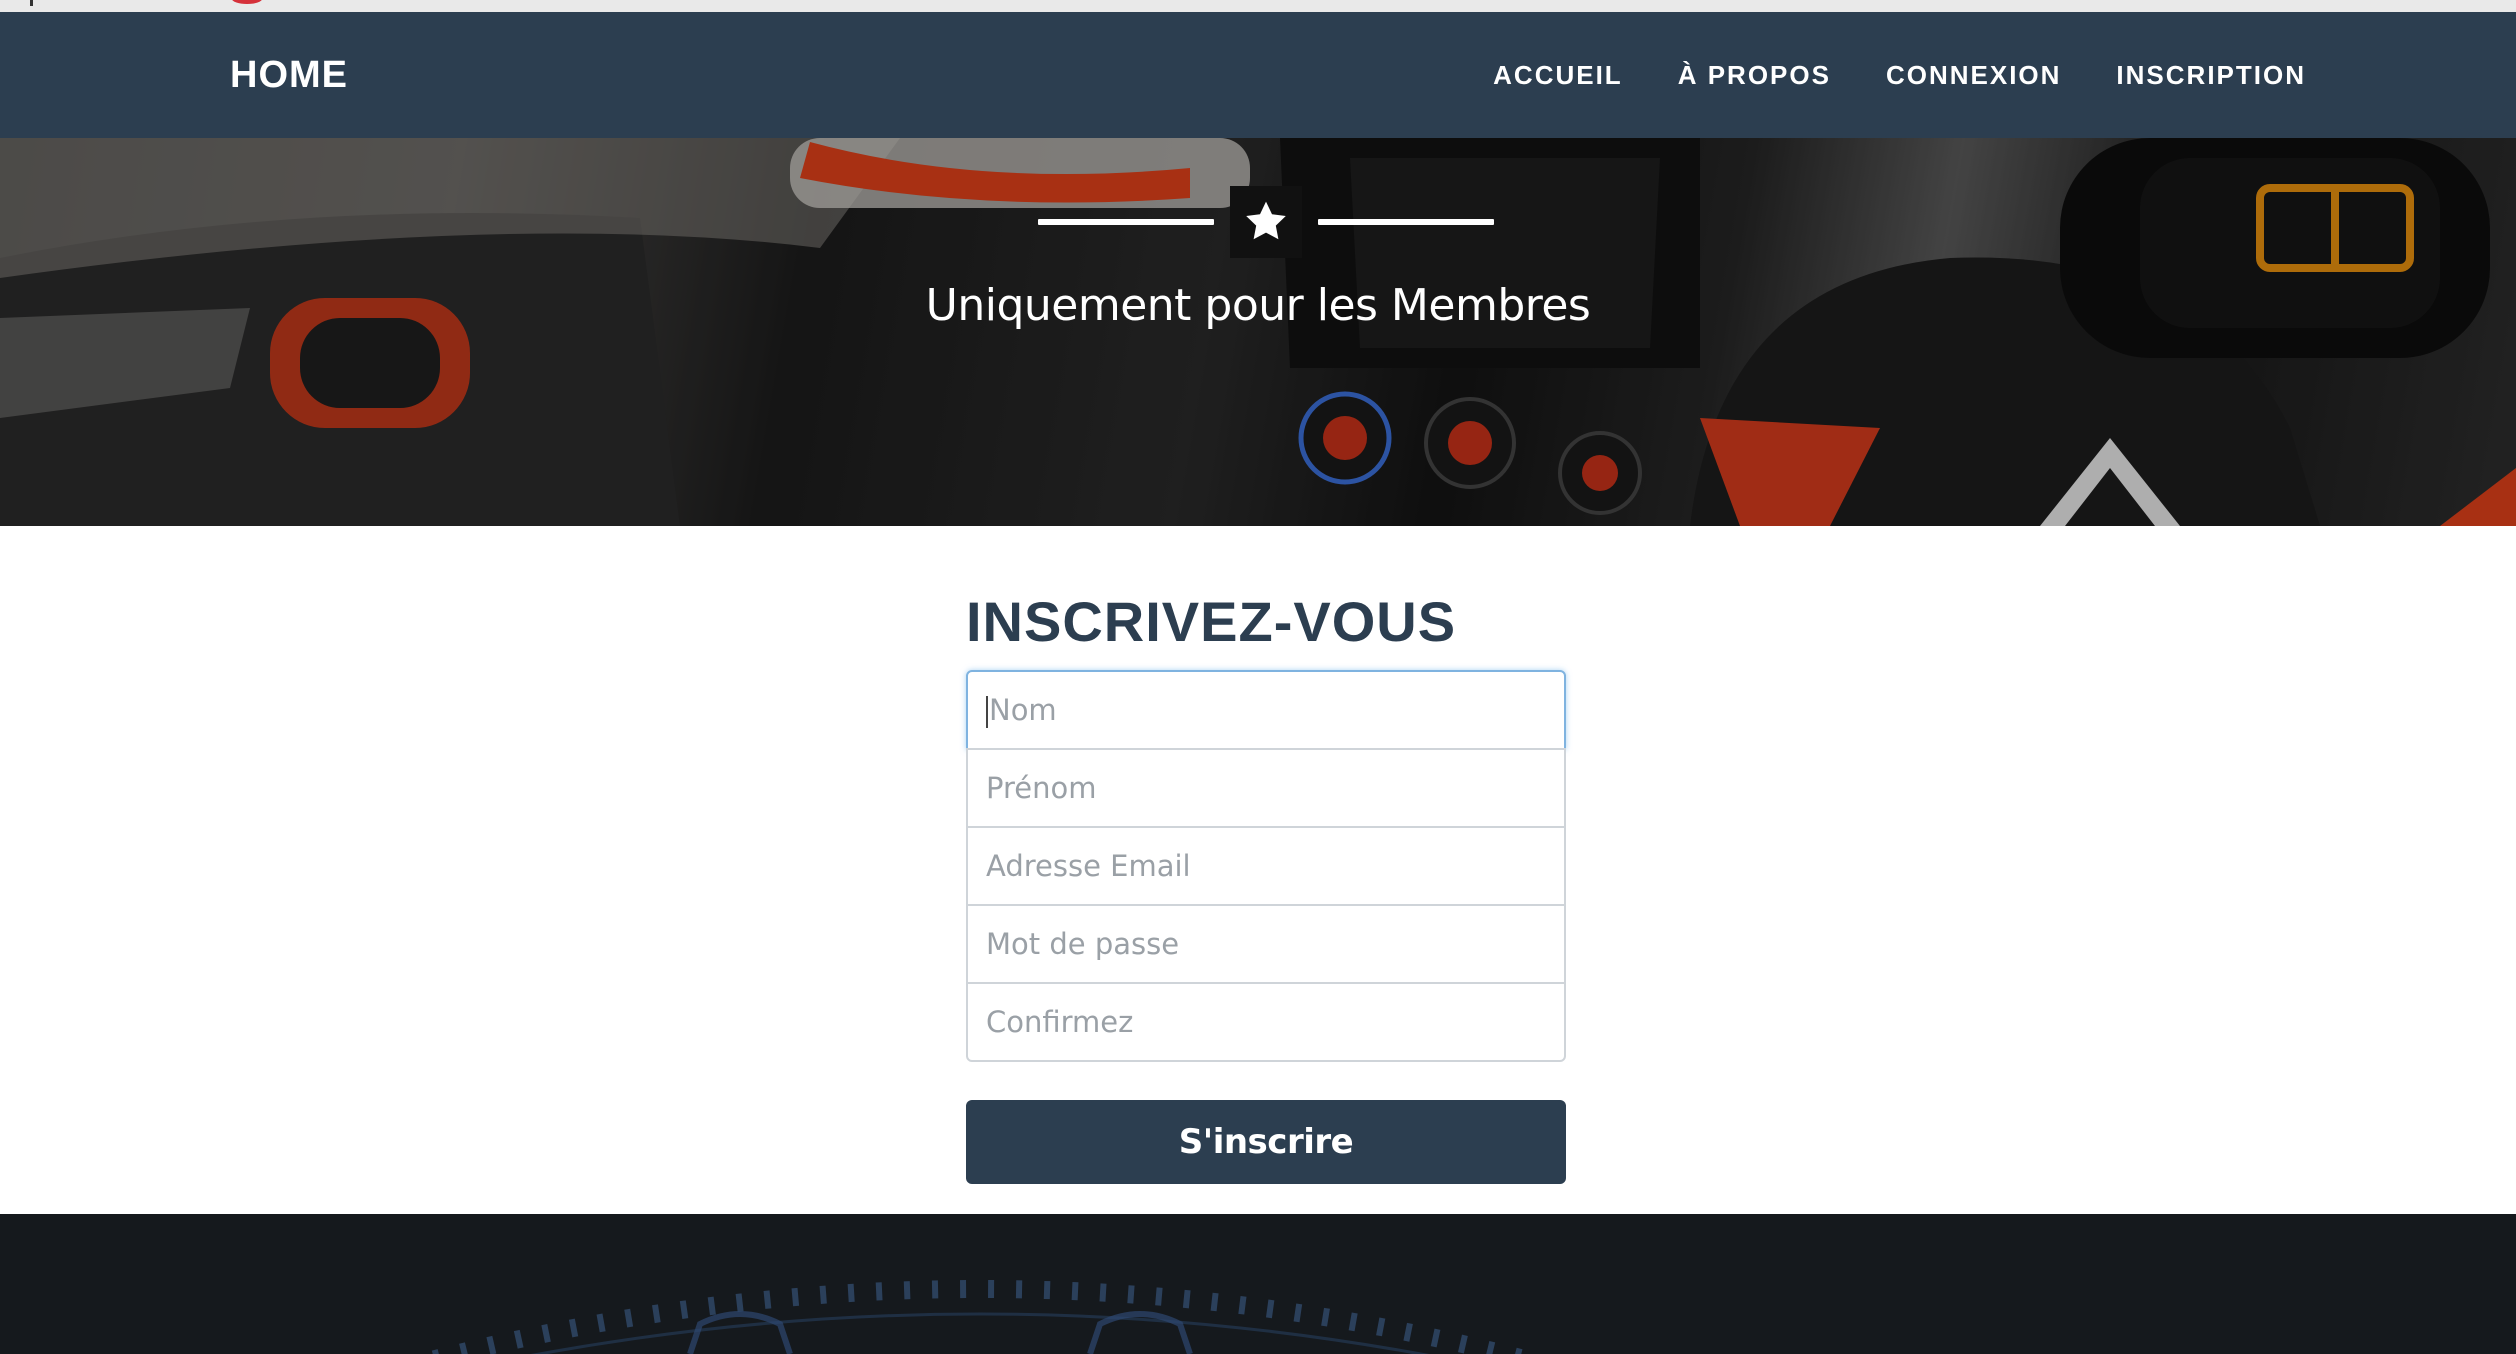 This screenshot has width=2516, height=1354. I want to click on nav-links: ACCUEIL À PROPOS CONNEXION INSCRIPTION, so click(1872, 75).